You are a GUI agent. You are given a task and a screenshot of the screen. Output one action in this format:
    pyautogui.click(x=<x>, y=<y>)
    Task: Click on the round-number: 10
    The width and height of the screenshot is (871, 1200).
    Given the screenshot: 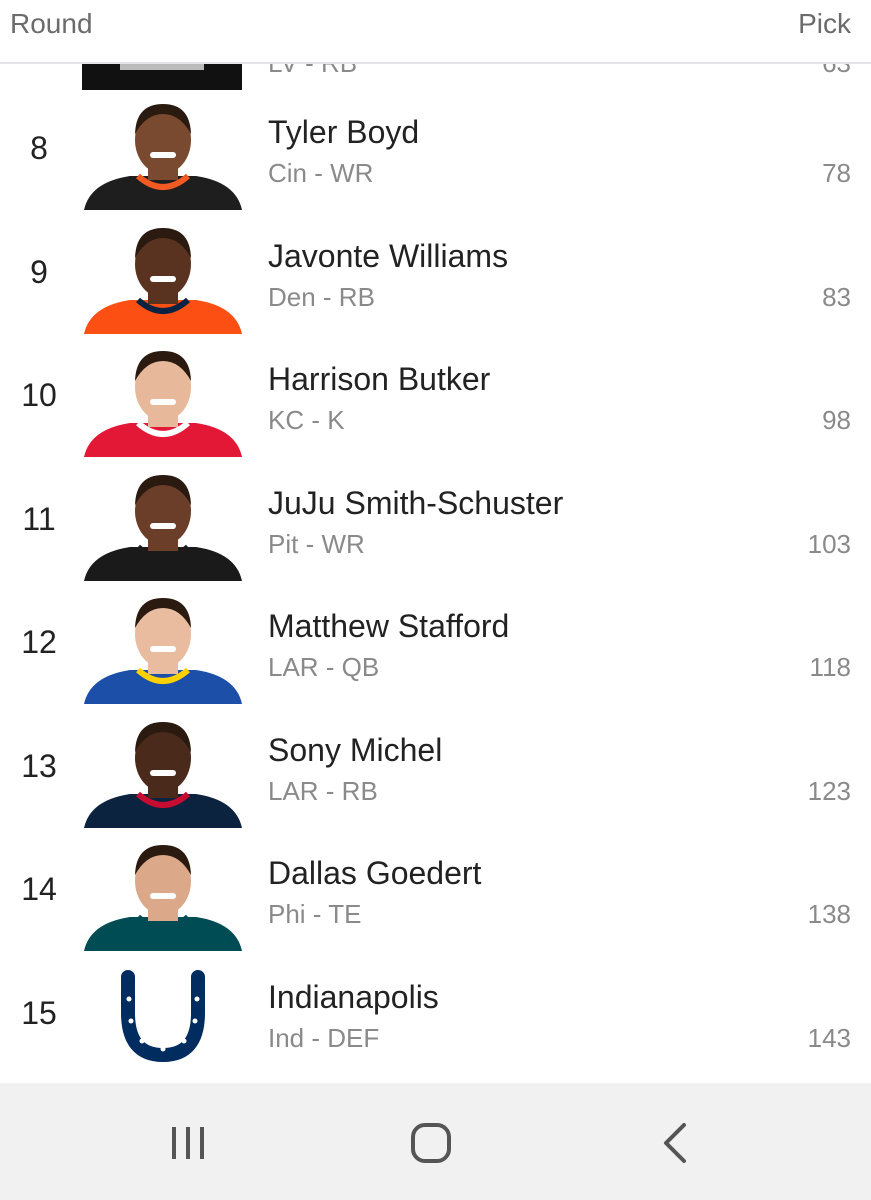 What is the action you would take?
    pyautogui.click(x=39, y=395)
    